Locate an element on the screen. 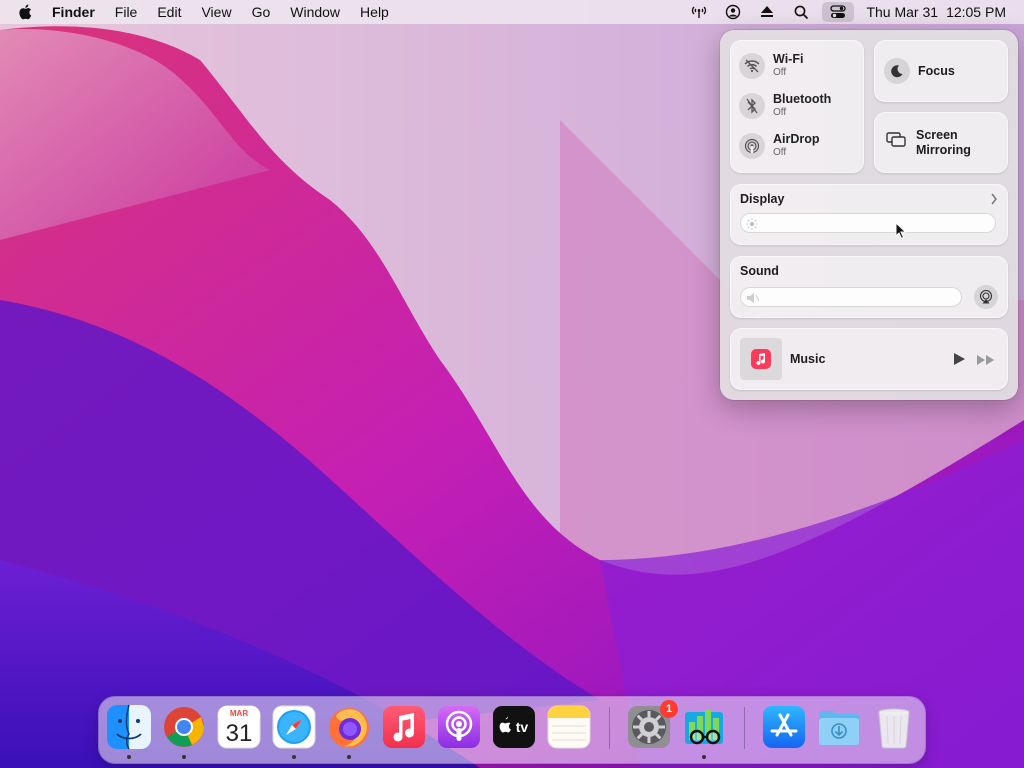  chrome-running-indicator is located at coordinates (184, 757).